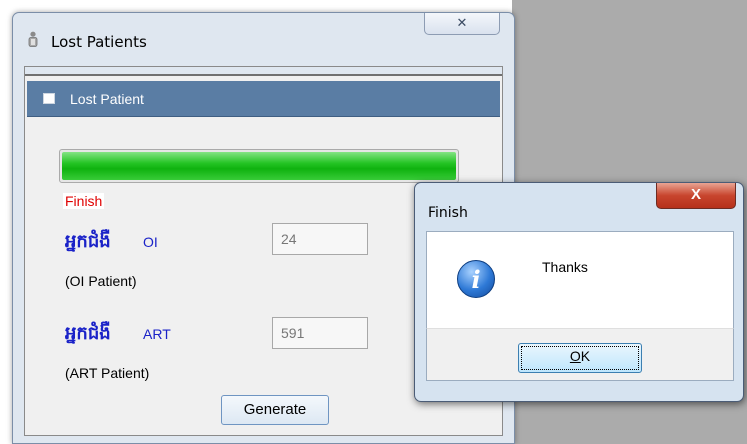 This screenshot has height=444, width=747. What do you see at coordinates (575, 356) in the screenshot?
I see `ok-mnemonic: O` at bounding box center [575, 356].